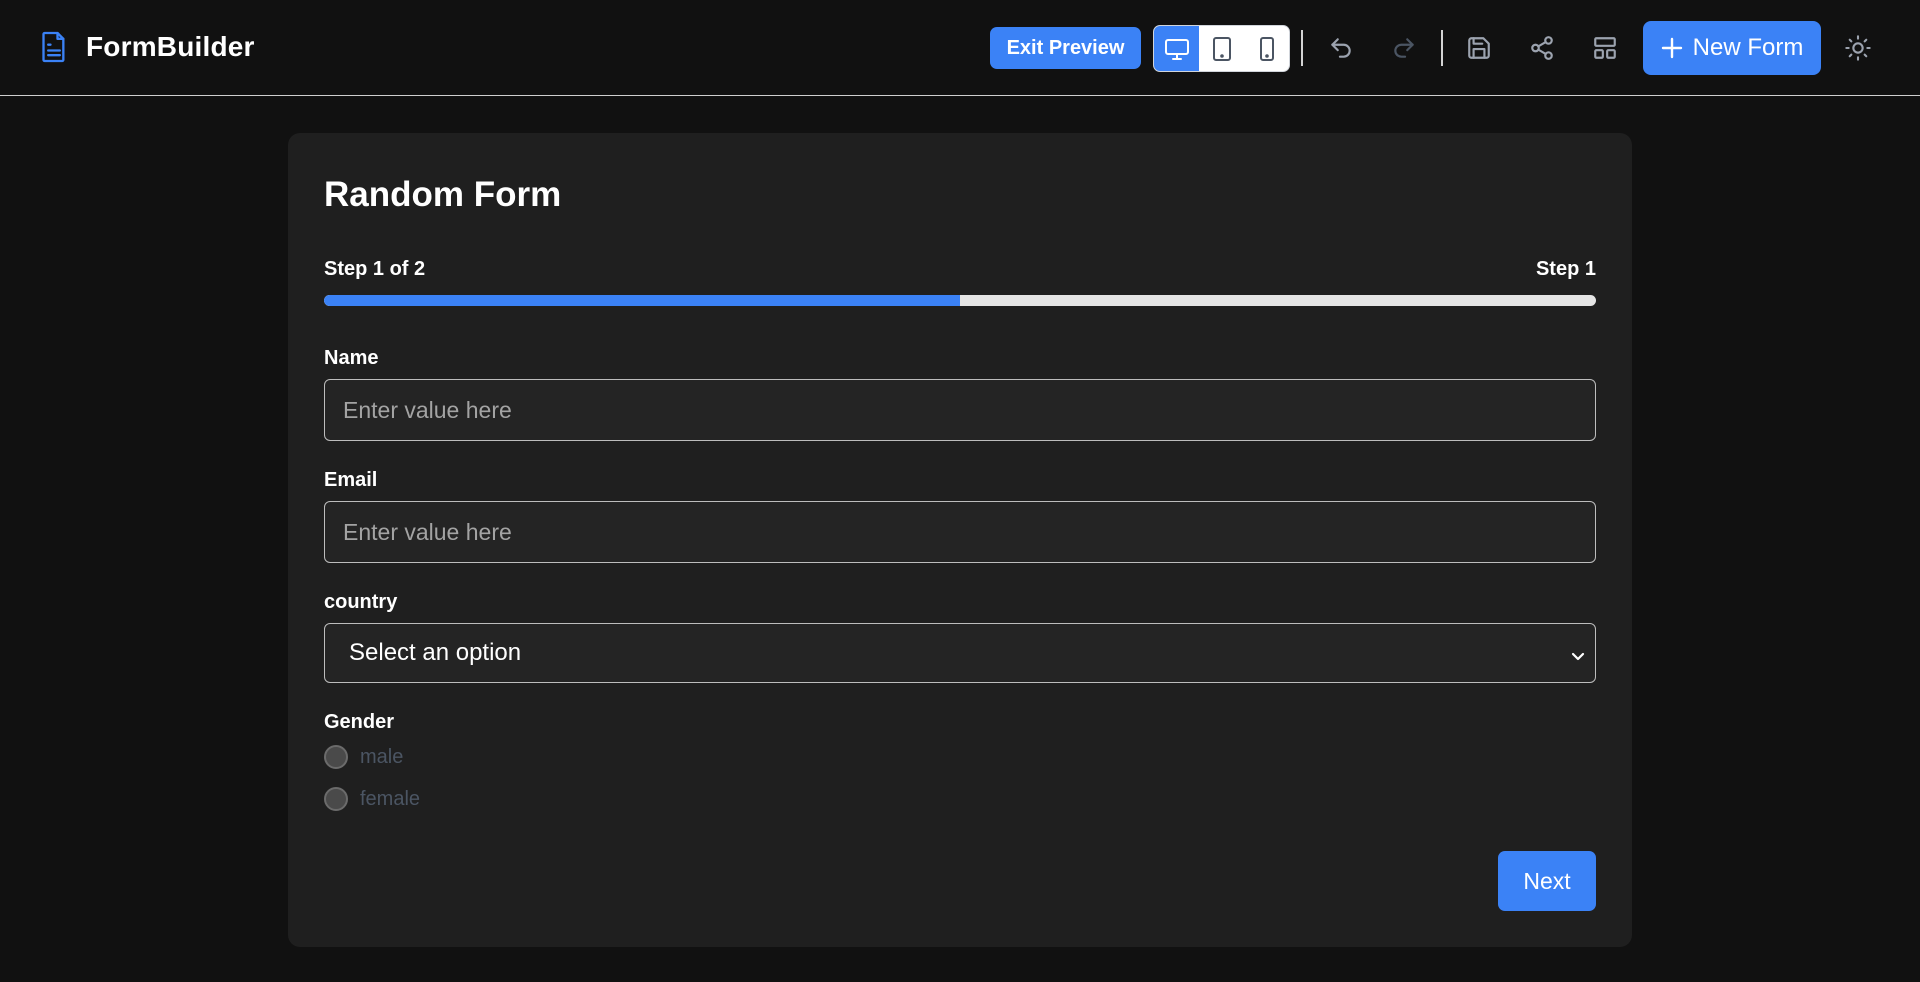  I want to click on country-select-value: Select an option, so click(435, 652).